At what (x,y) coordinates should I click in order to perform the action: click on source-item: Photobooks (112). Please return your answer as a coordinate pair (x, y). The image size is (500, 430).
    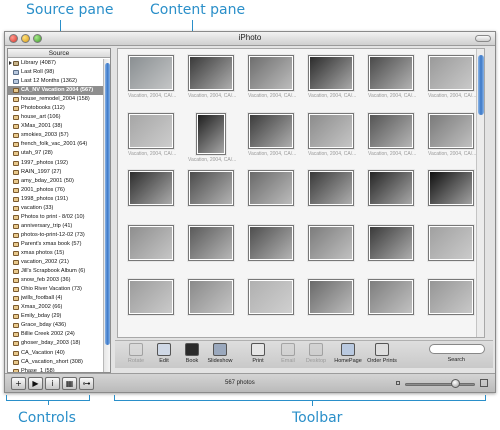
    Looking at the image, I should click on (56, 108).